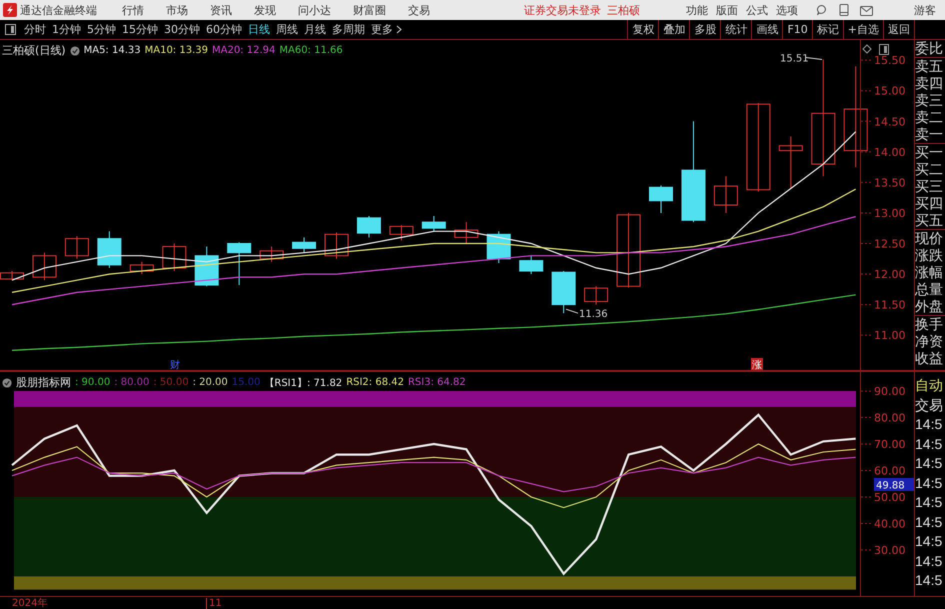 This screenshot has height=609, width=945. What do you see at coordinates (929, 272) in the screenshot?
I see `quote-field-label: 涨幅` at bounding box center [929, 272].